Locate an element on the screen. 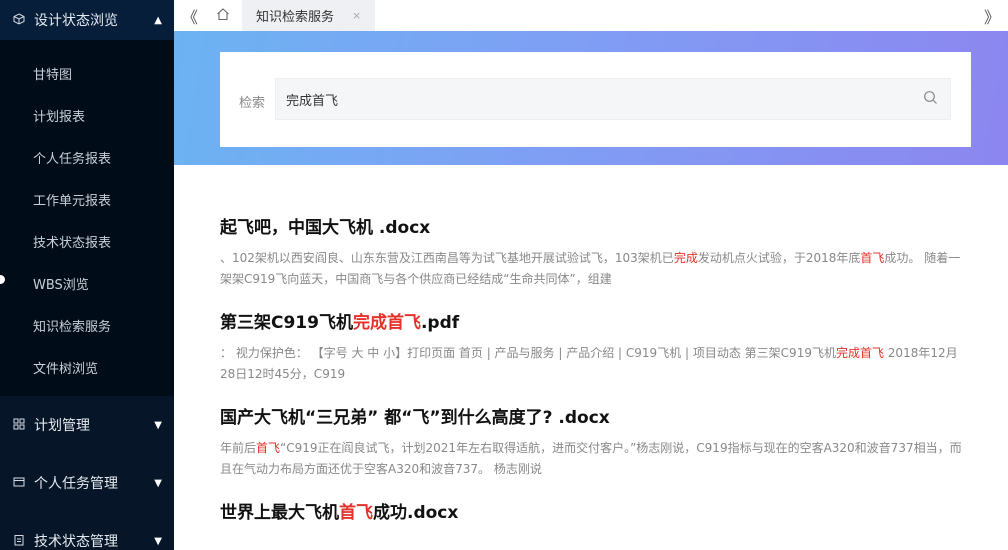 The width and height of the screenshot is (1008, 550). caret-up-icon: ▲ is located at coordinates (158, 20).